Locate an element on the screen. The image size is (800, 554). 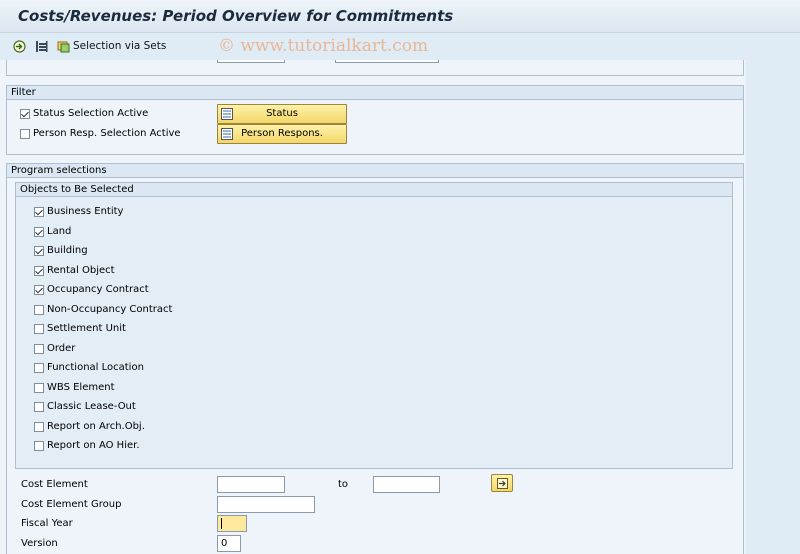
object-row: Land is located at coordinates (144, 232).